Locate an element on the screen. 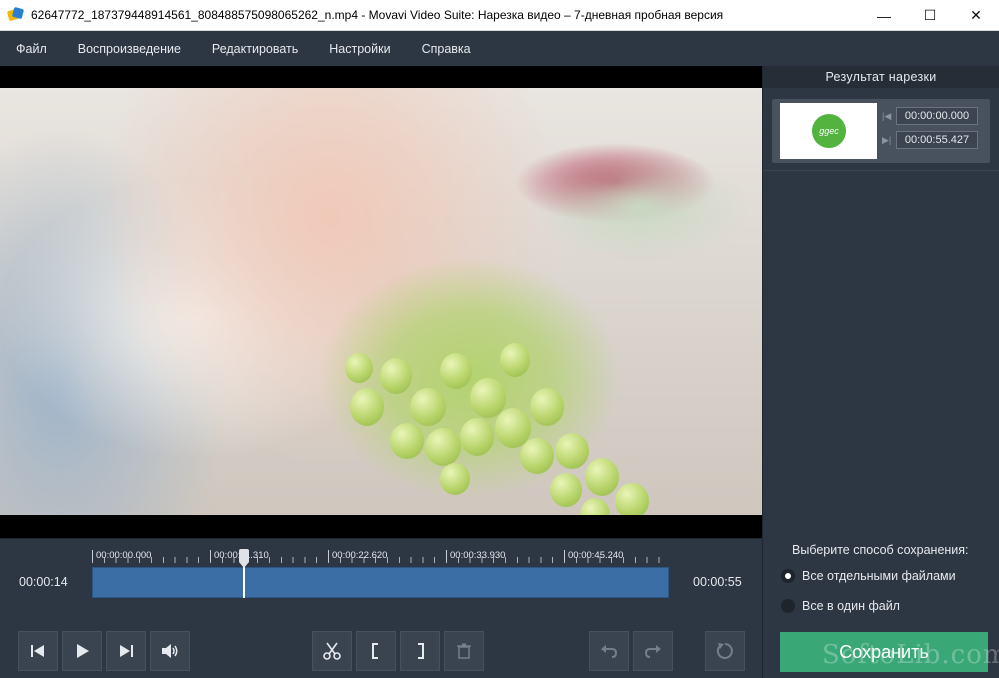 The image size is (999, 678). control-bar is located at coordinates (381, 649).